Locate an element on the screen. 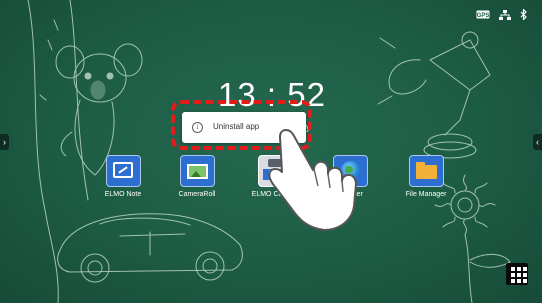 The width and height of the screenshot is (542, 303). status-bar: GPS is located at coordinates (502, 14).